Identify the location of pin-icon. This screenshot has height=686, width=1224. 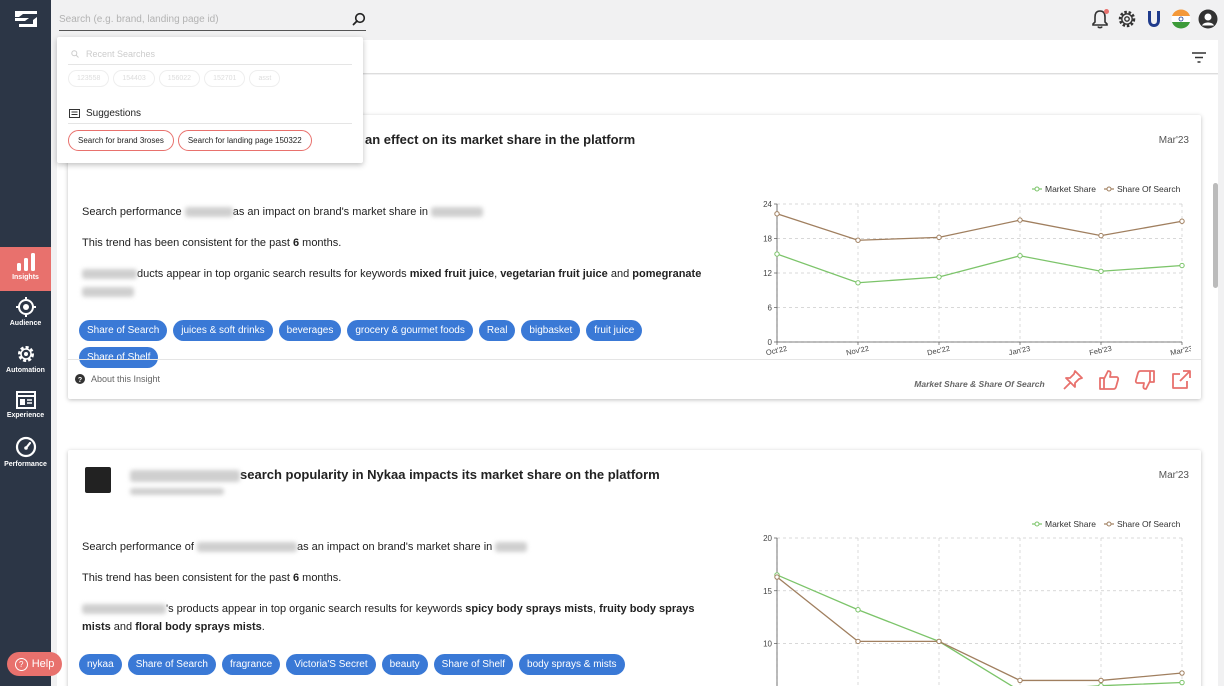
(1073, 380).